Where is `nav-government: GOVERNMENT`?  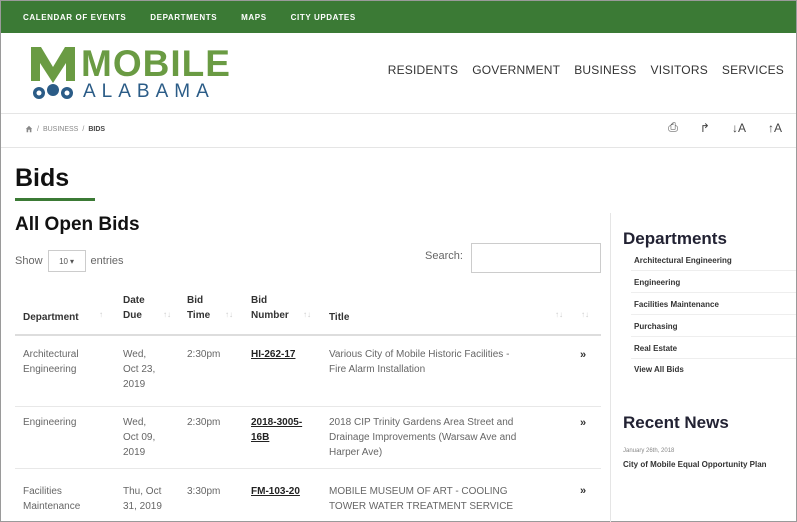 nav-government: GOVERNMENT is located at coordinates (516, 70).